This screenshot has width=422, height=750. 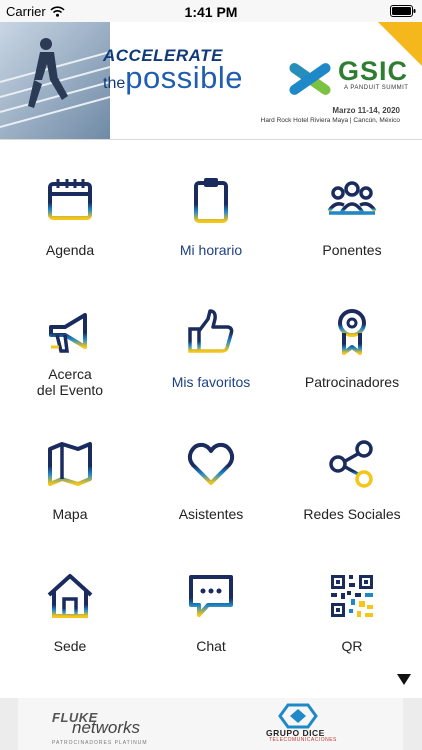 I want to click on menu-label-mi-horario: Mi horario, so click(x=211, y=250).